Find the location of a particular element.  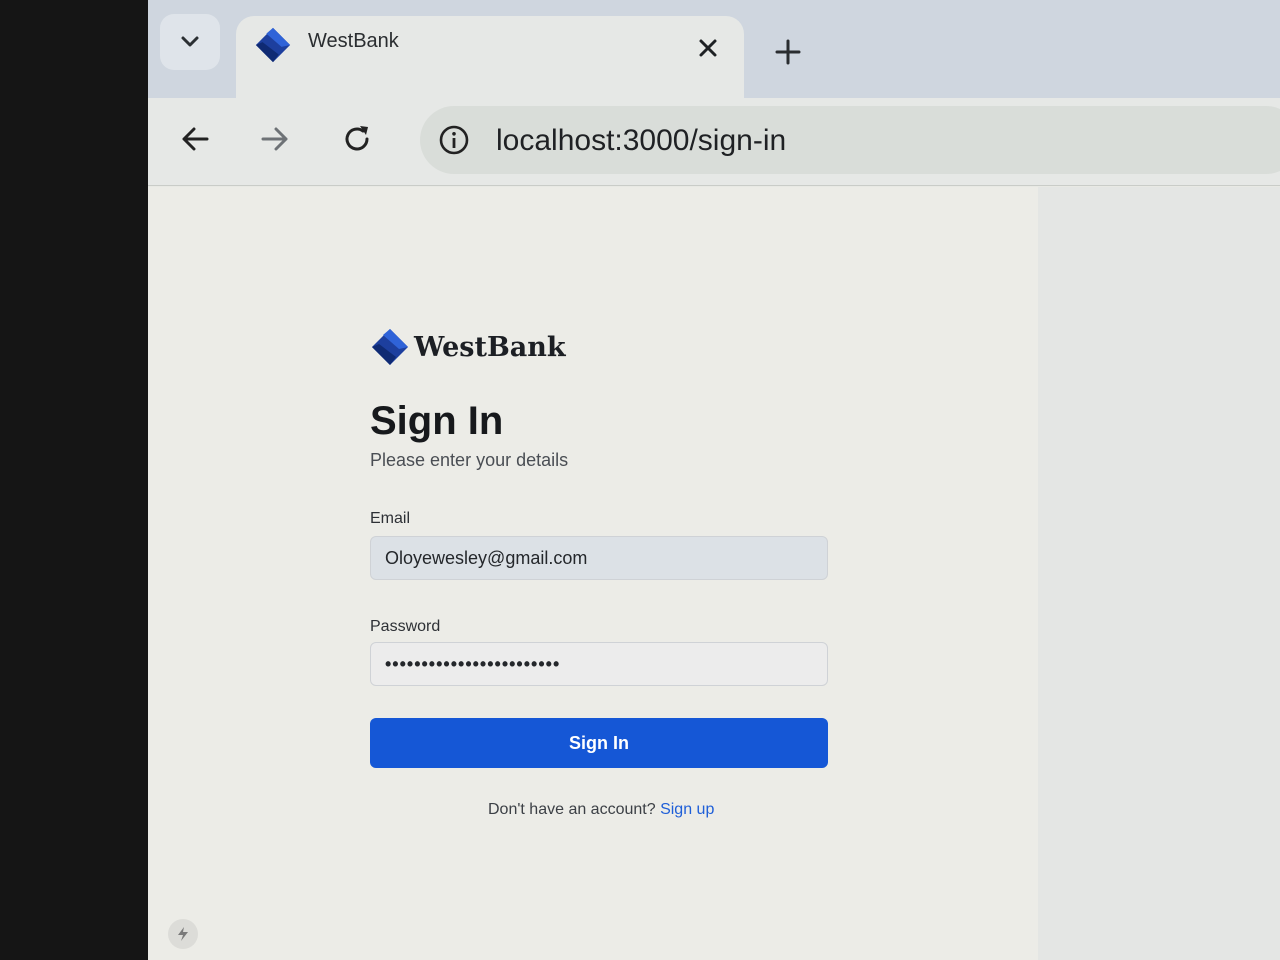

reload-button is located at coordinates (357, 139).